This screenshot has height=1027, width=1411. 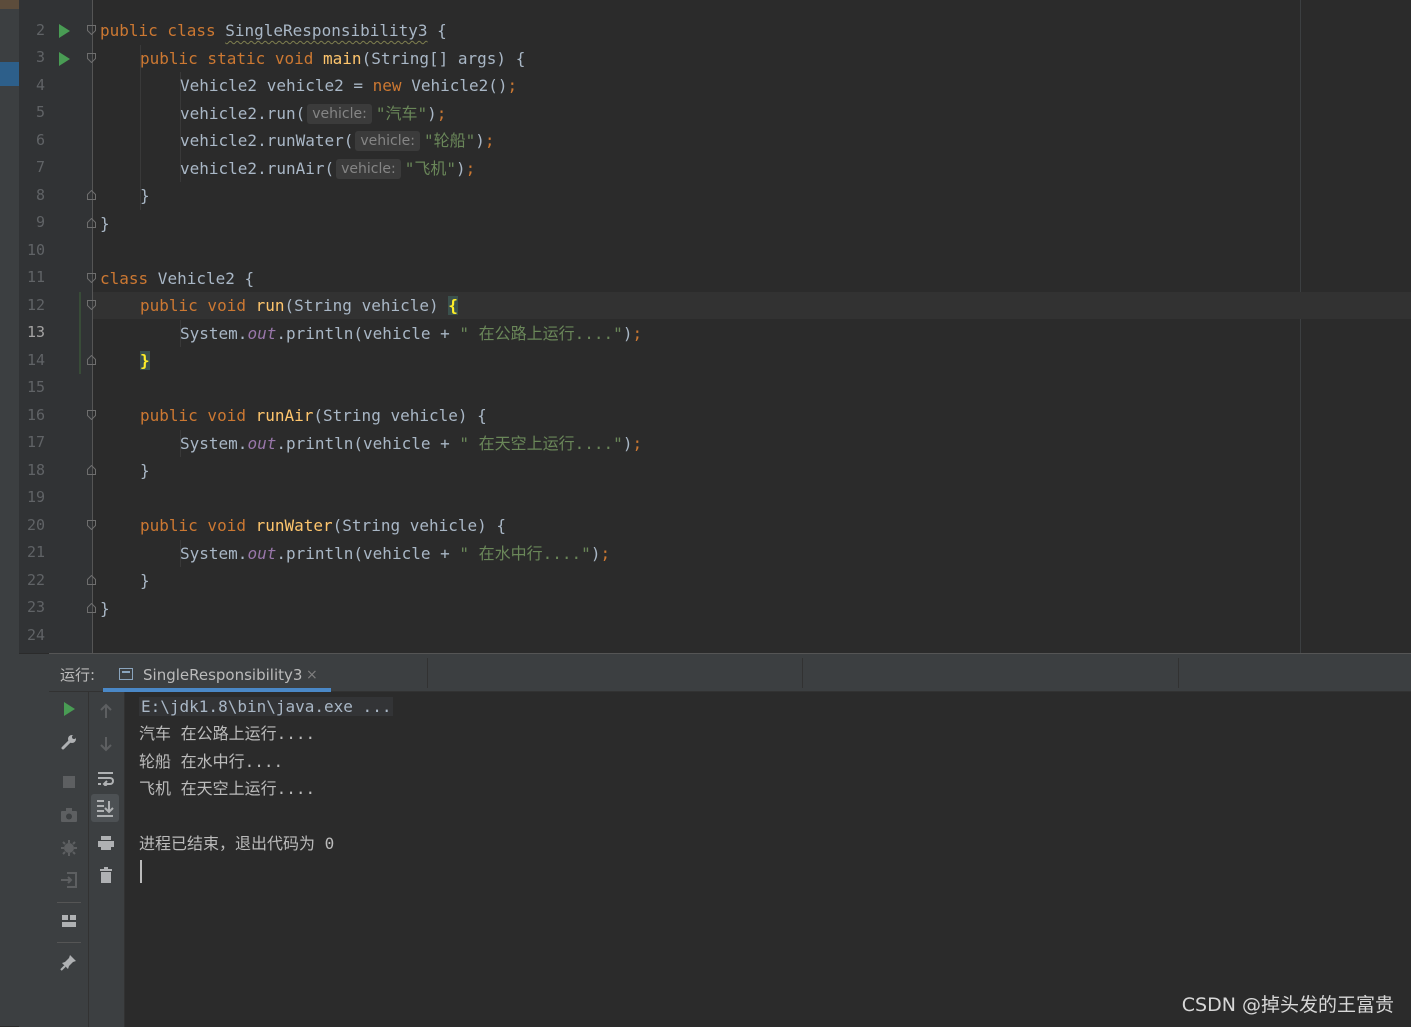 I want to click on code-text: public void run(String vehicle) {, so click(x=299, y=305).